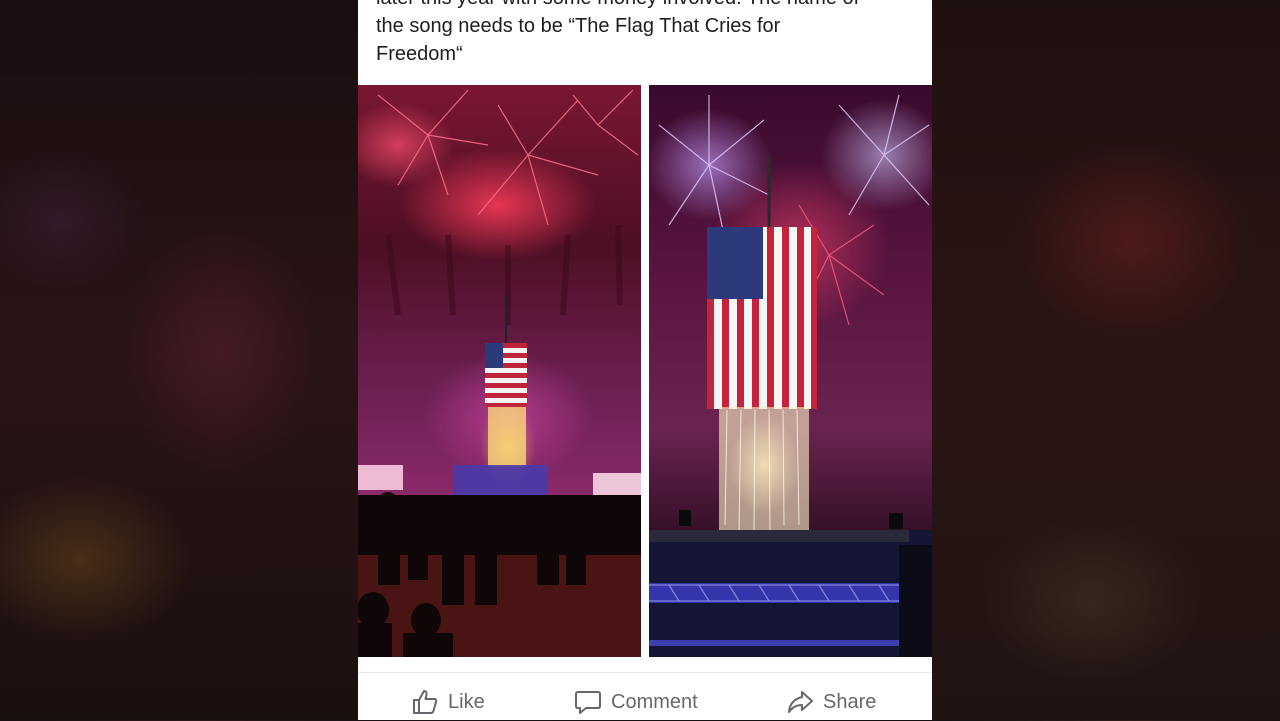 The height and width of the screenshot is (721, 1280). I want to click on comment-icon, so click(588, 702).